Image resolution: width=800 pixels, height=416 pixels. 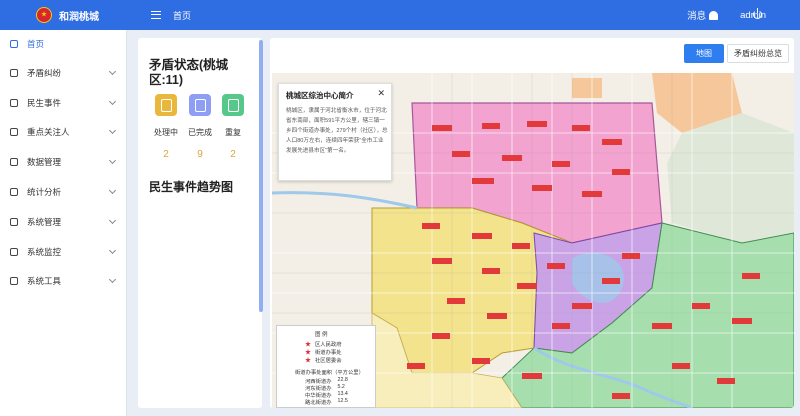 I want to click on sidebar-item-disputes: 矛盾纠纷, so click(x=63, y=73).